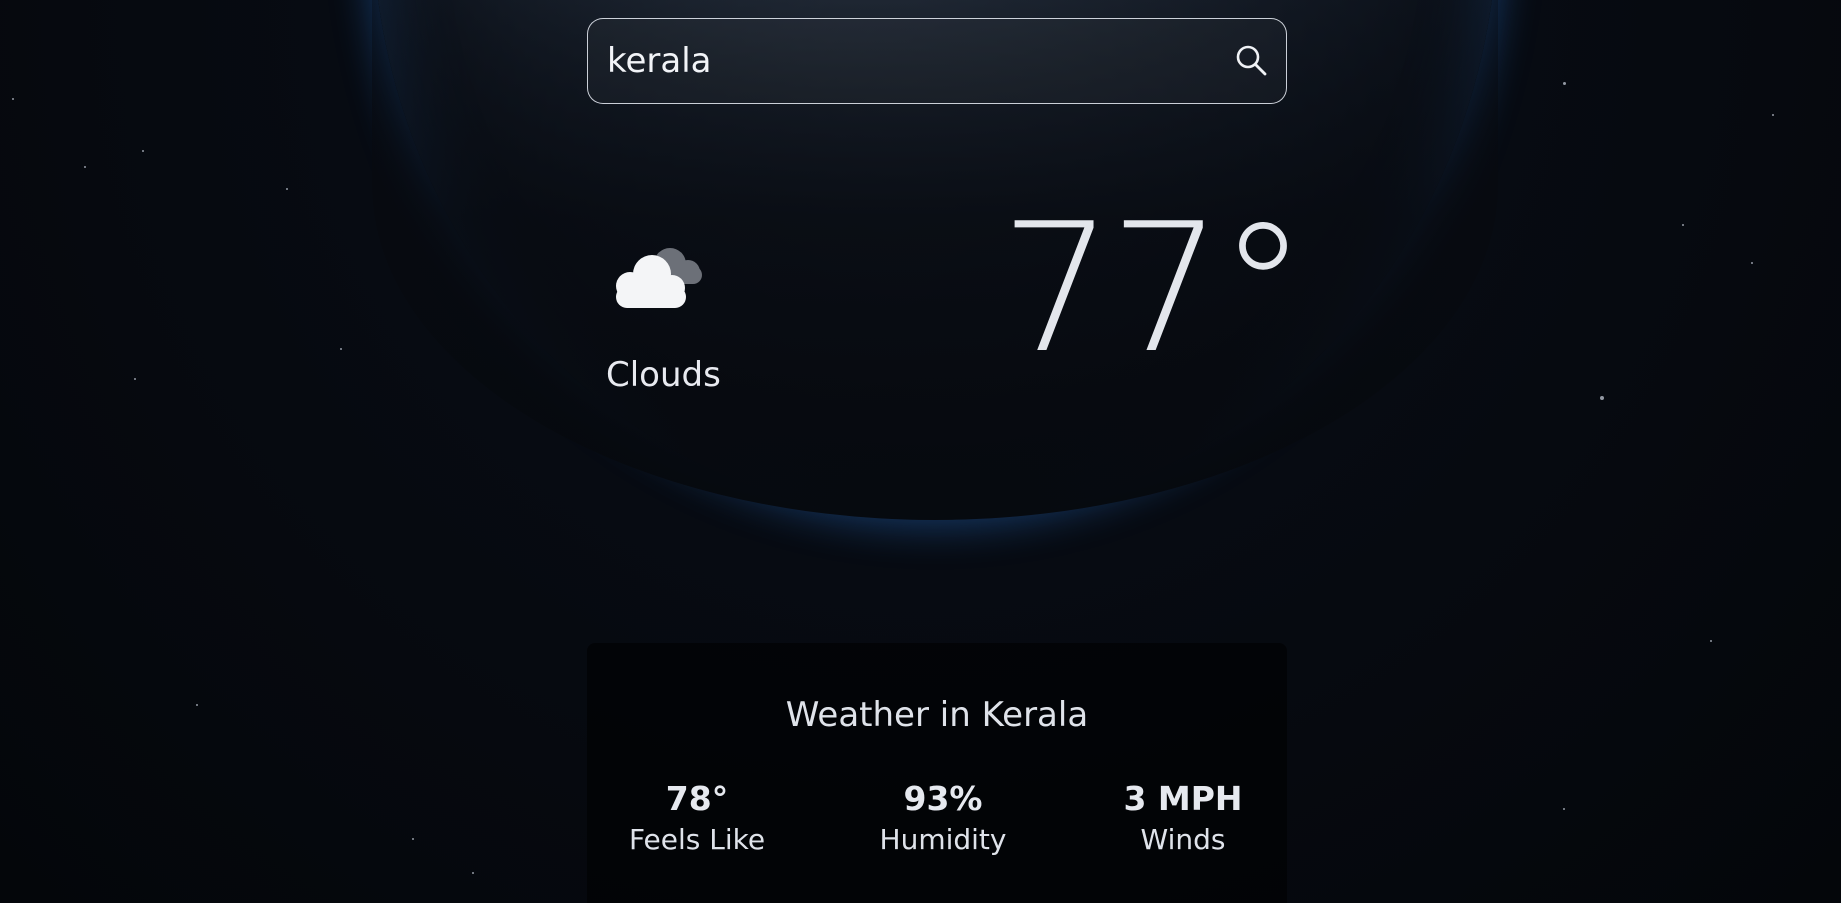 The image size is (1841, 903). What do you see at coordinates (697, 798) in the screenshot?
I see `stat-value: 78°` at bounding box center [697, 798].